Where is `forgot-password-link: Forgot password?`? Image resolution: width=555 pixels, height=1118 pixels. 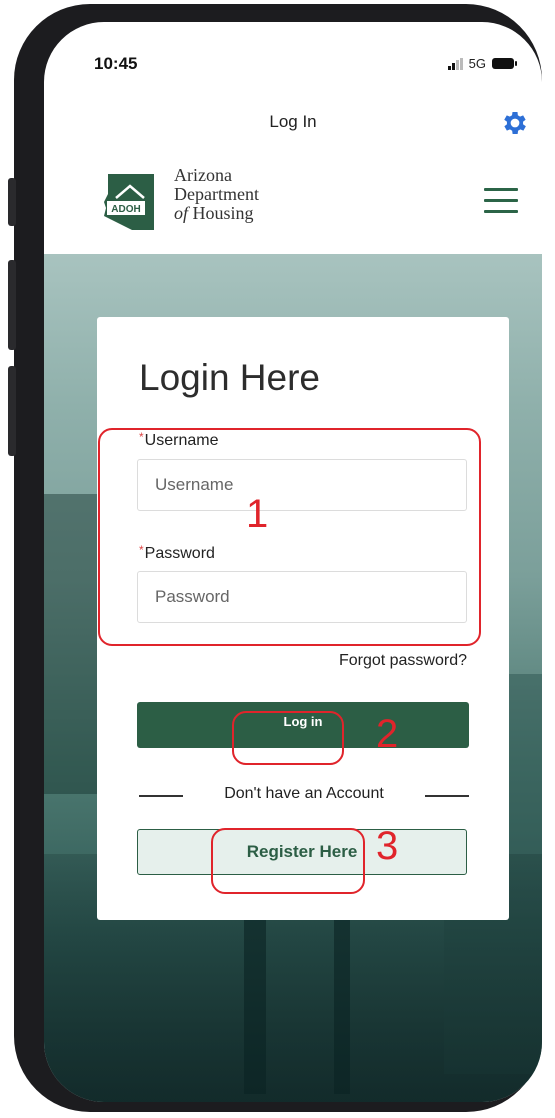
forgot-password-link: Forgot password? is located at coordinates (403, 661).